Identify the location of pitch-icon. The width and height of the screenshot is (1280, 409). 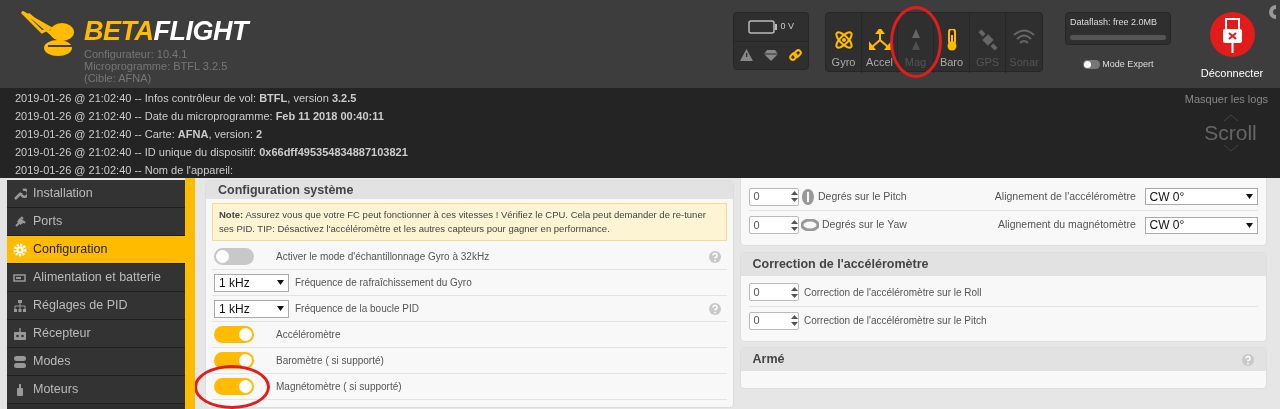
(808, 196).